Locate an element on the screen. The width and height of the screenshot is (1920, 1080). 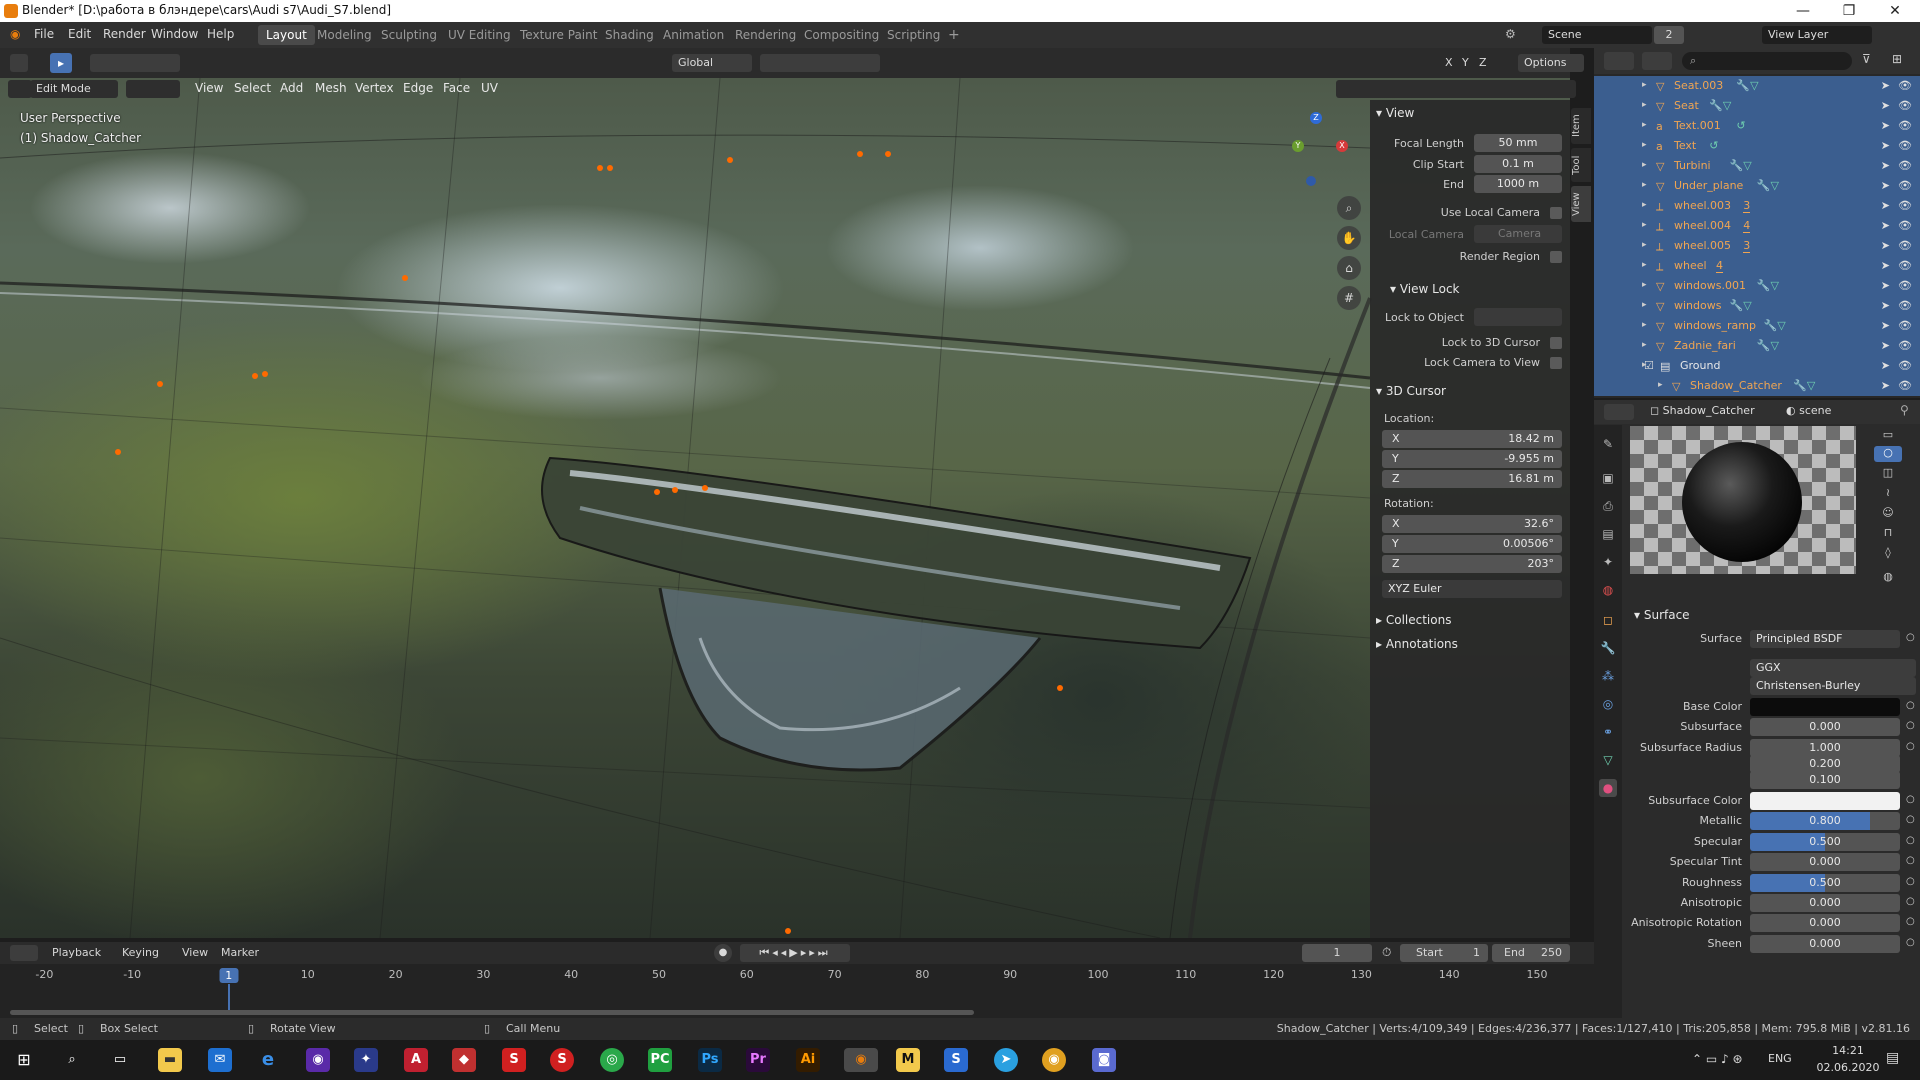
zoom-icon: ⌕ is located at coordinates (1349, 208).